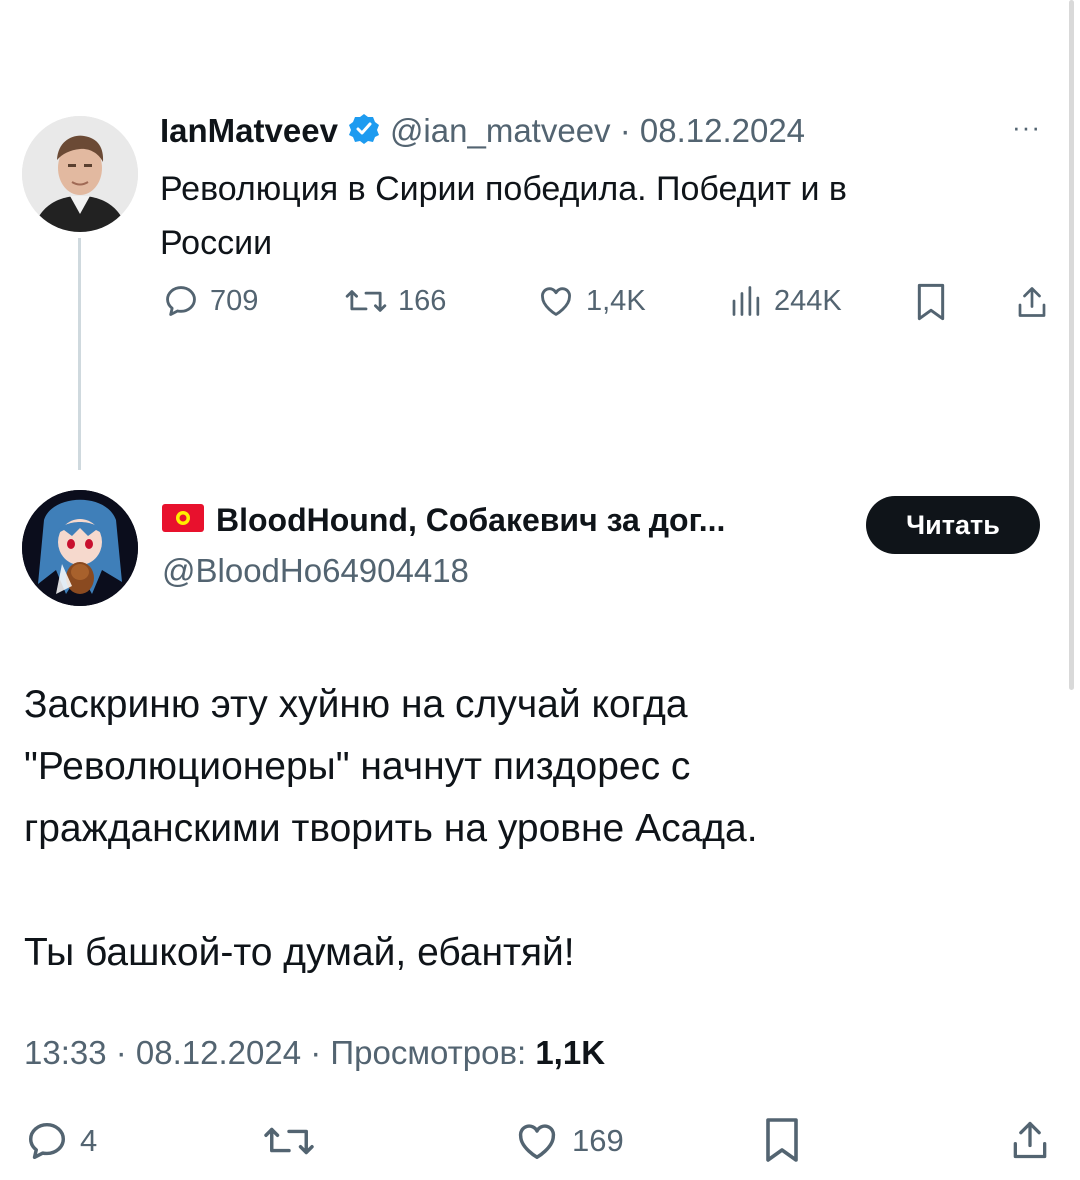 The image size is (1080, 1180). Describe the element at coordinates (570, 1052) in the screenshot. I see `views-total: 1,1K` at that location.